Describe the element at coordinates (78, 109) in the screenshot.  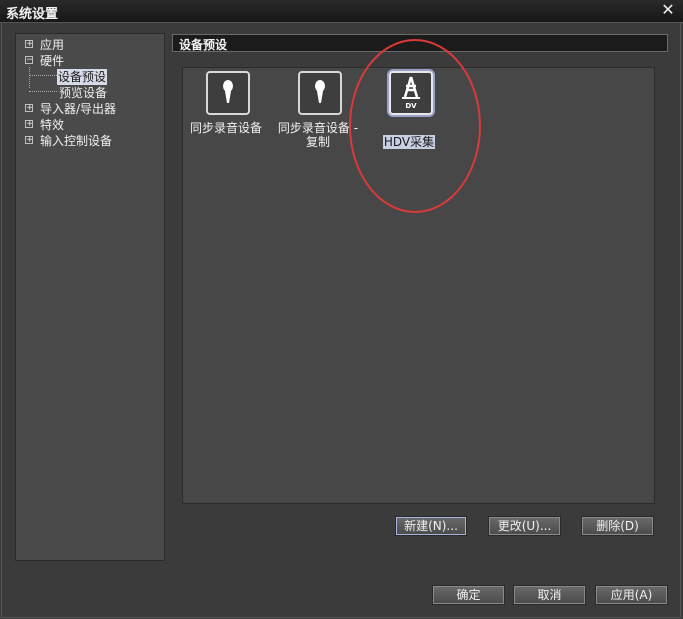
I see `tree-item-label: 导入器/导出器` at that location.